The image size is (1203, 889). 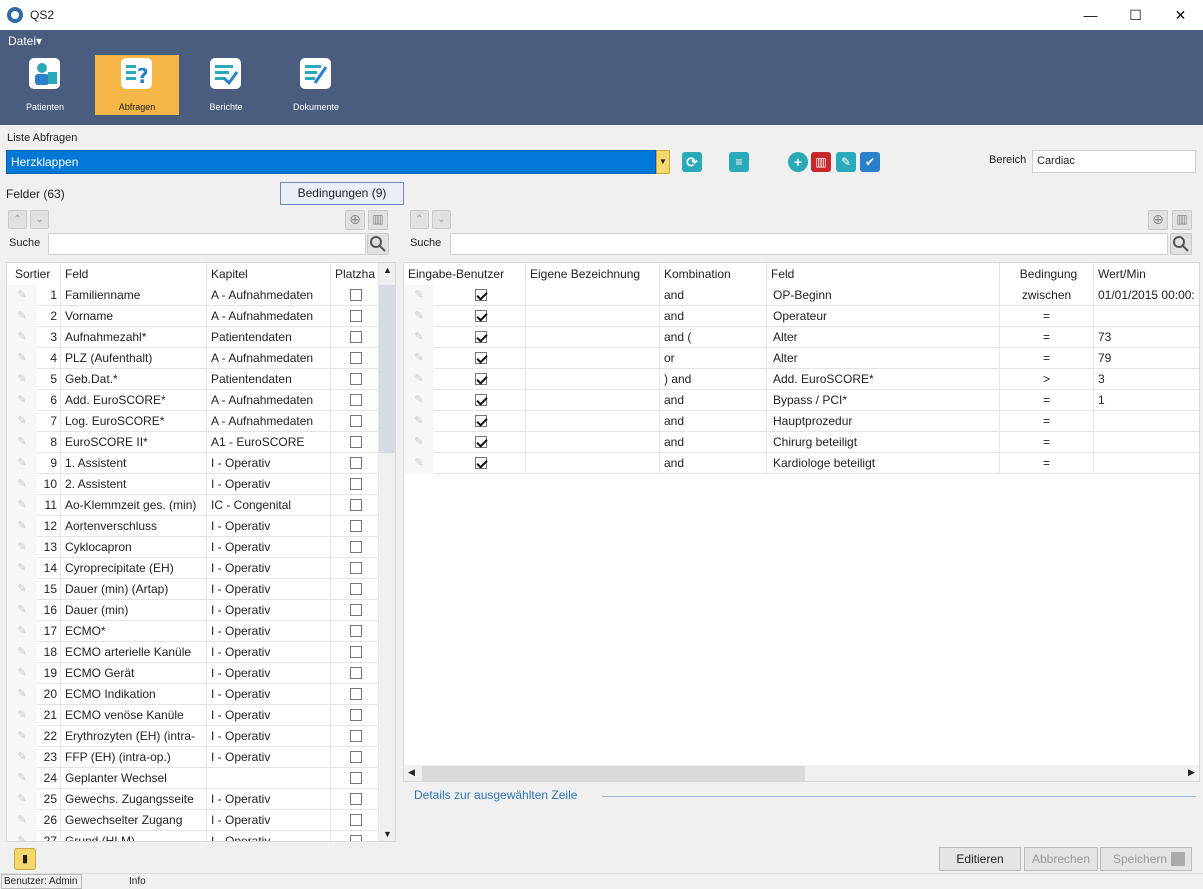 I want to click on table-row: ✎ 2 Vorname A - Aufnahmedaten, so click(x=193, y=316).